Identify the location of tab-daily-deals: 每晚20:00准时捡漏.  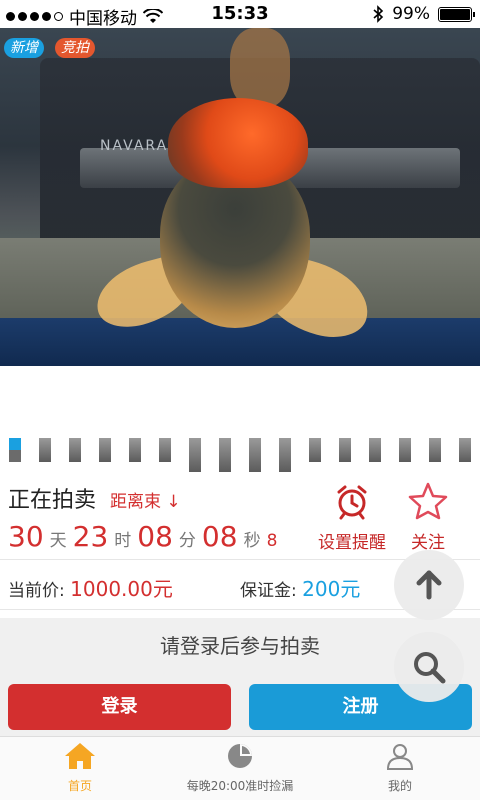
(240, 767).